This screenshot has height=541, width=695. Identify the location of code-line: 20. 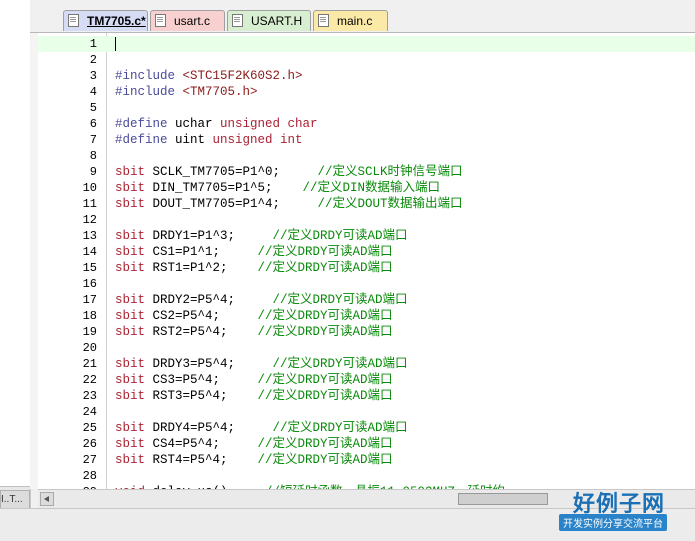
(366, 348).